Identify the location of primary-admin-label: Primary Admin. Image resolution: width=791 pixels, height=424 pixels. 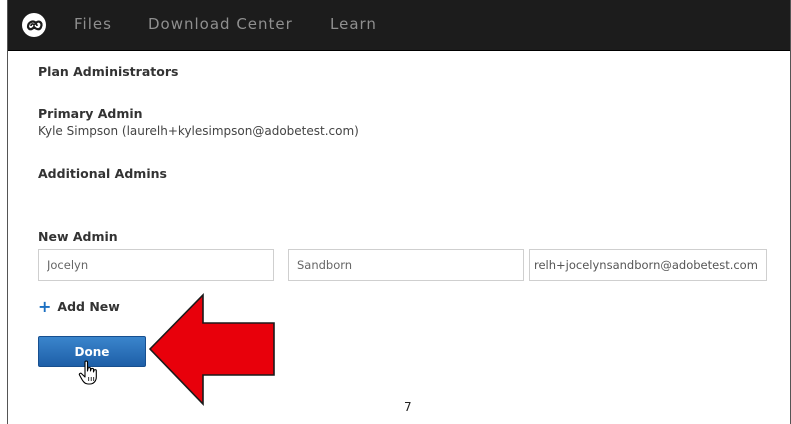
(90, 113).